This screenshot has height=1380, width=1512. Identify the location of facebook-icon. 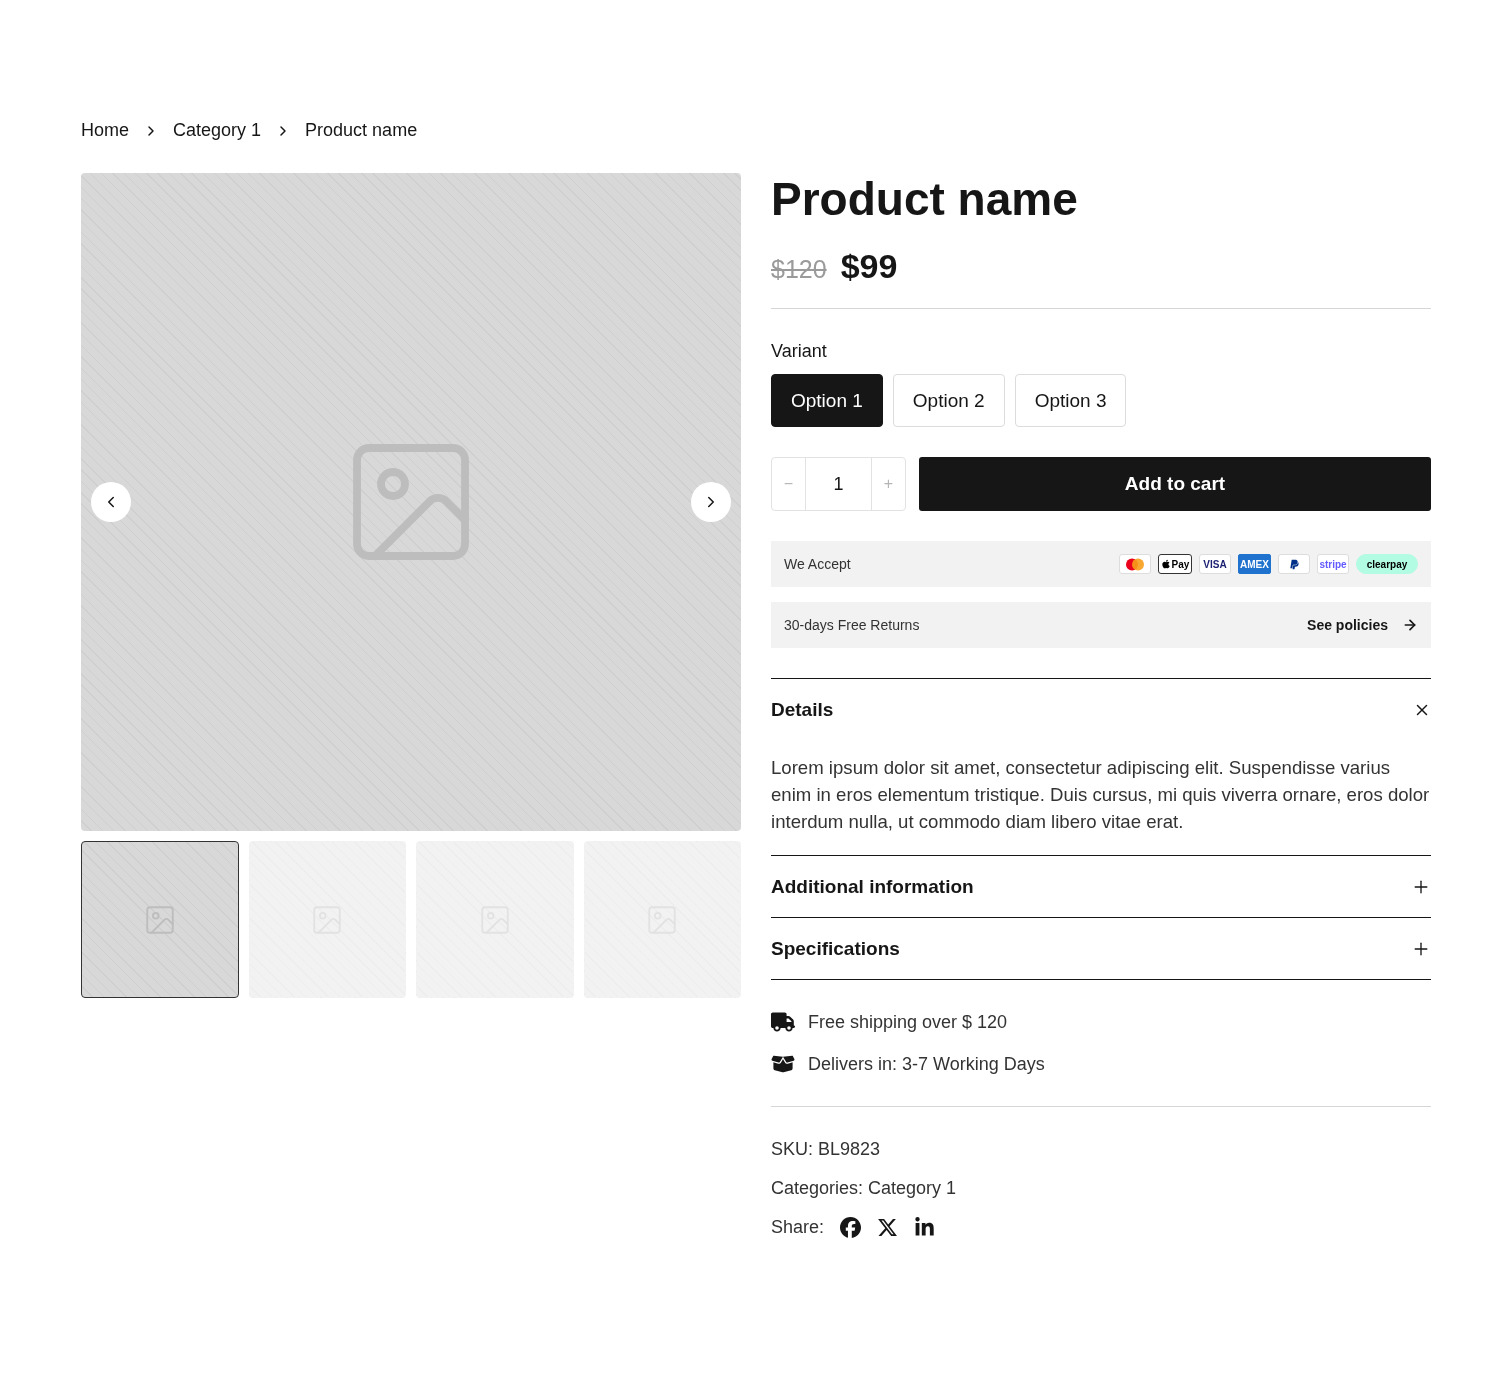
(851, 1227).